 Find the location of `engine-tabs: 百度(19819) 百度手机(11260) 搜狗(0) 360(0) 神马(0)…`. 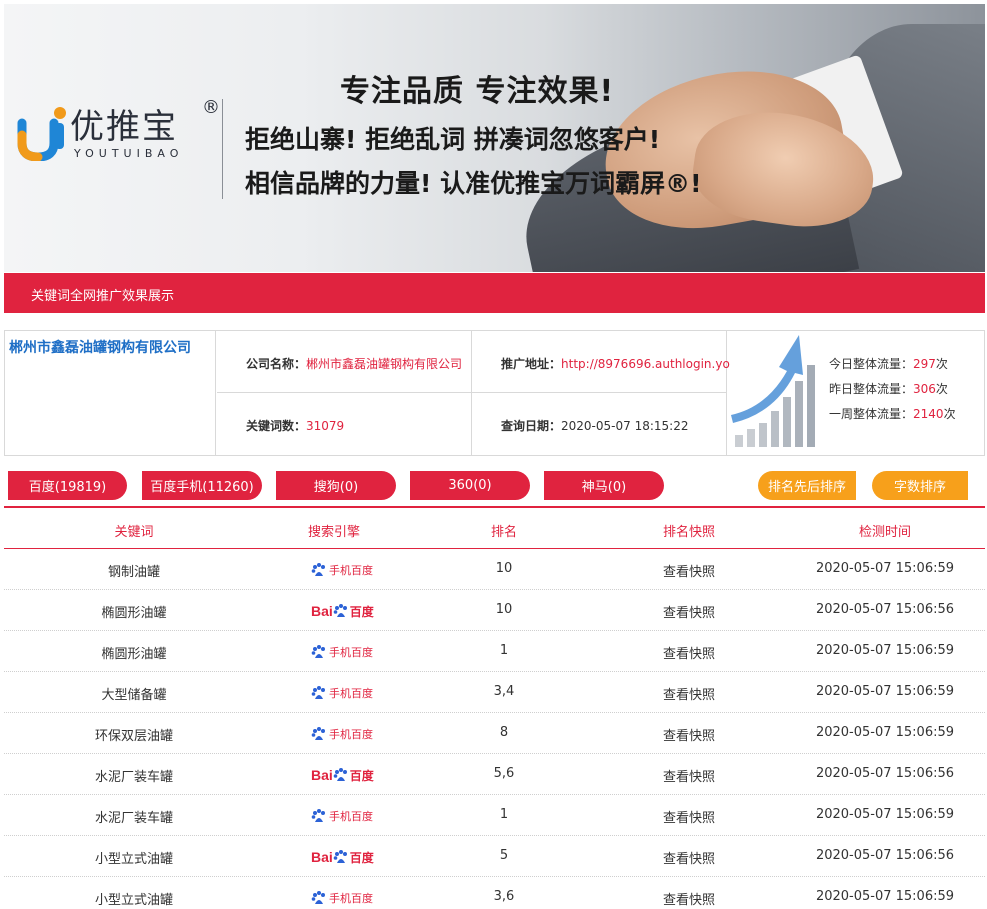

engine-tabs: 百度(19819) 百度手机(11260) 搜狗(0) 360(0) 神马(0)… is located at coordinates (493, 486).